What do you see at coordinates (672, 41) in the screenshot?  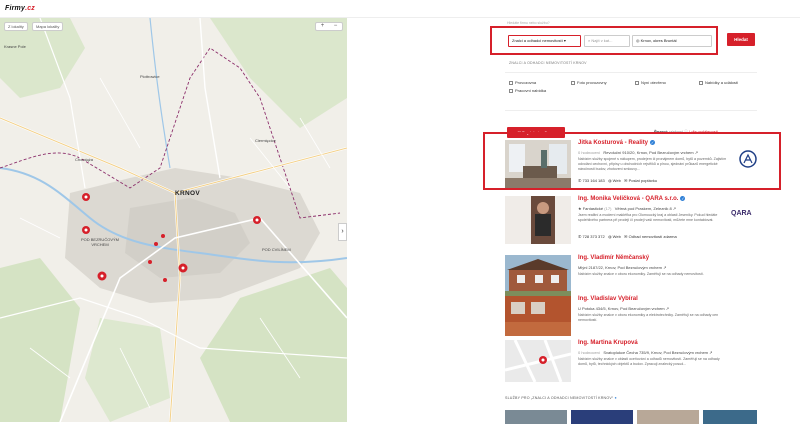 I see `location-input: ◎ Krnov, okres Bruntál` at bounding box center [672, 41].